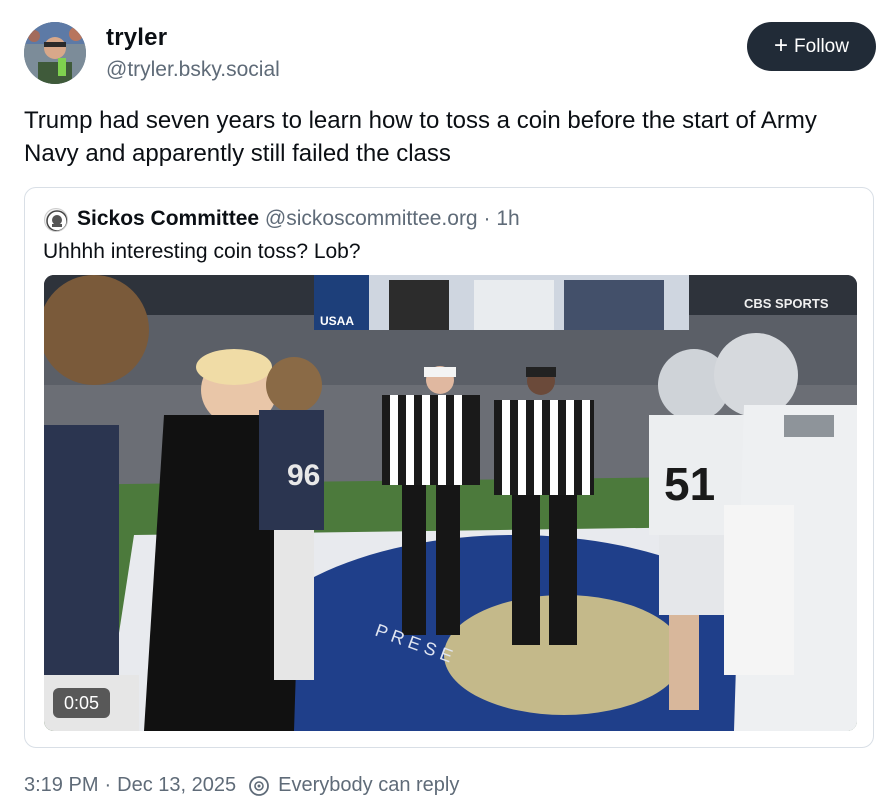 The width and height of the screenshot is (890, 810). What do you see at coordinates (821, 46) in the screenshot?
I see `follow-label: Follow` at bounding box center [821, 46].